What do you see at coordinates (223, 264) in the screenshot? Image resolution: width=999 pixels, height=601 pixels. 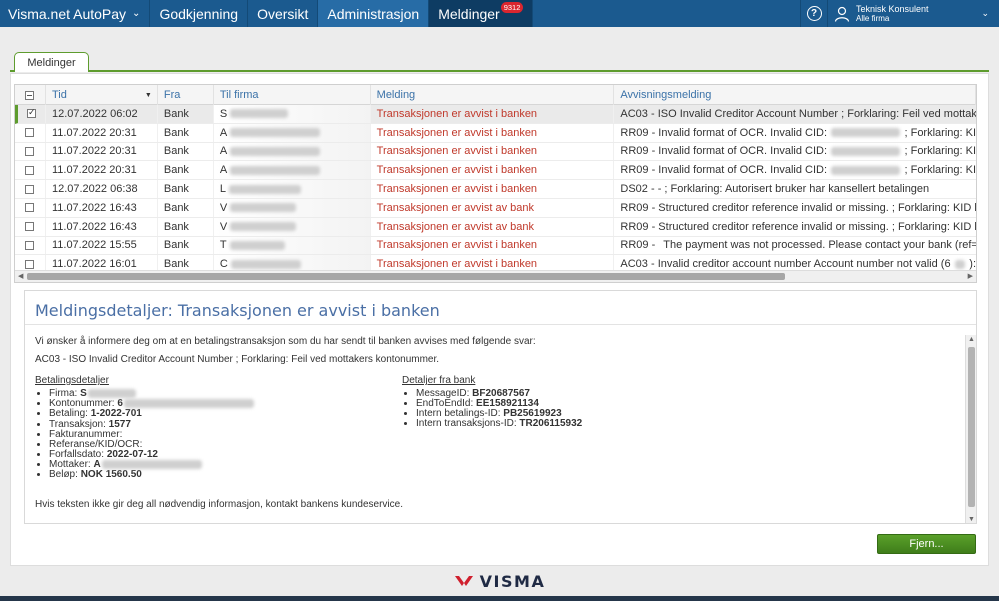 I see `firma-initial: C` at bounding box center [223, 264].